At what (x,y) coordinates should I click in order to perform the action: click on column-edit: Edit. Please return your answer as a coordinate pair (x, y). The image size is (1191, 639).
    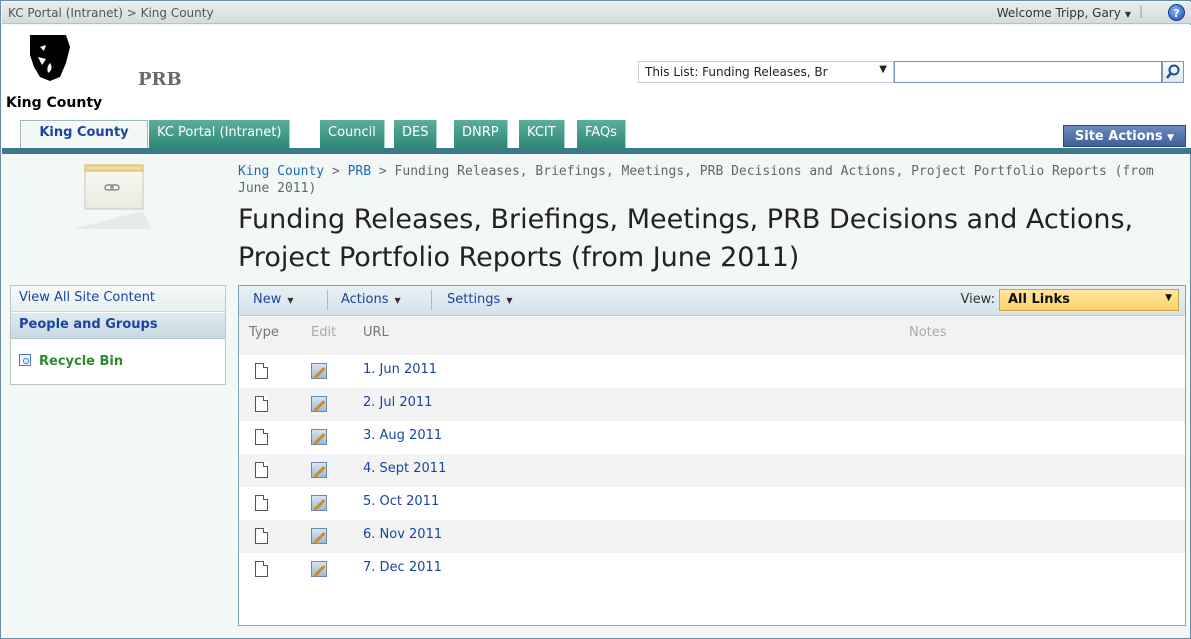
    Looking at the image, I should click on (324, 332).